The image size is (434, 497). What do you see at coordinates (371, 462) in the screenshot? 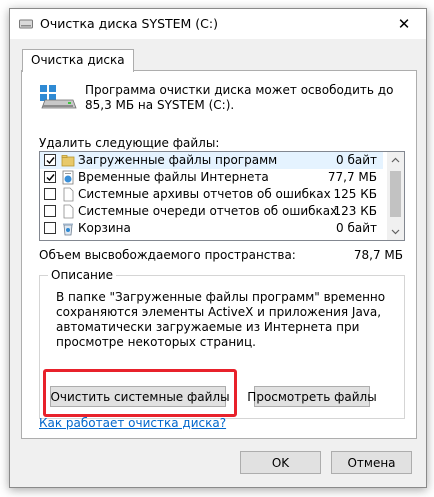
I see `cancel-button: Отмена` at bounding box center [371, 462].